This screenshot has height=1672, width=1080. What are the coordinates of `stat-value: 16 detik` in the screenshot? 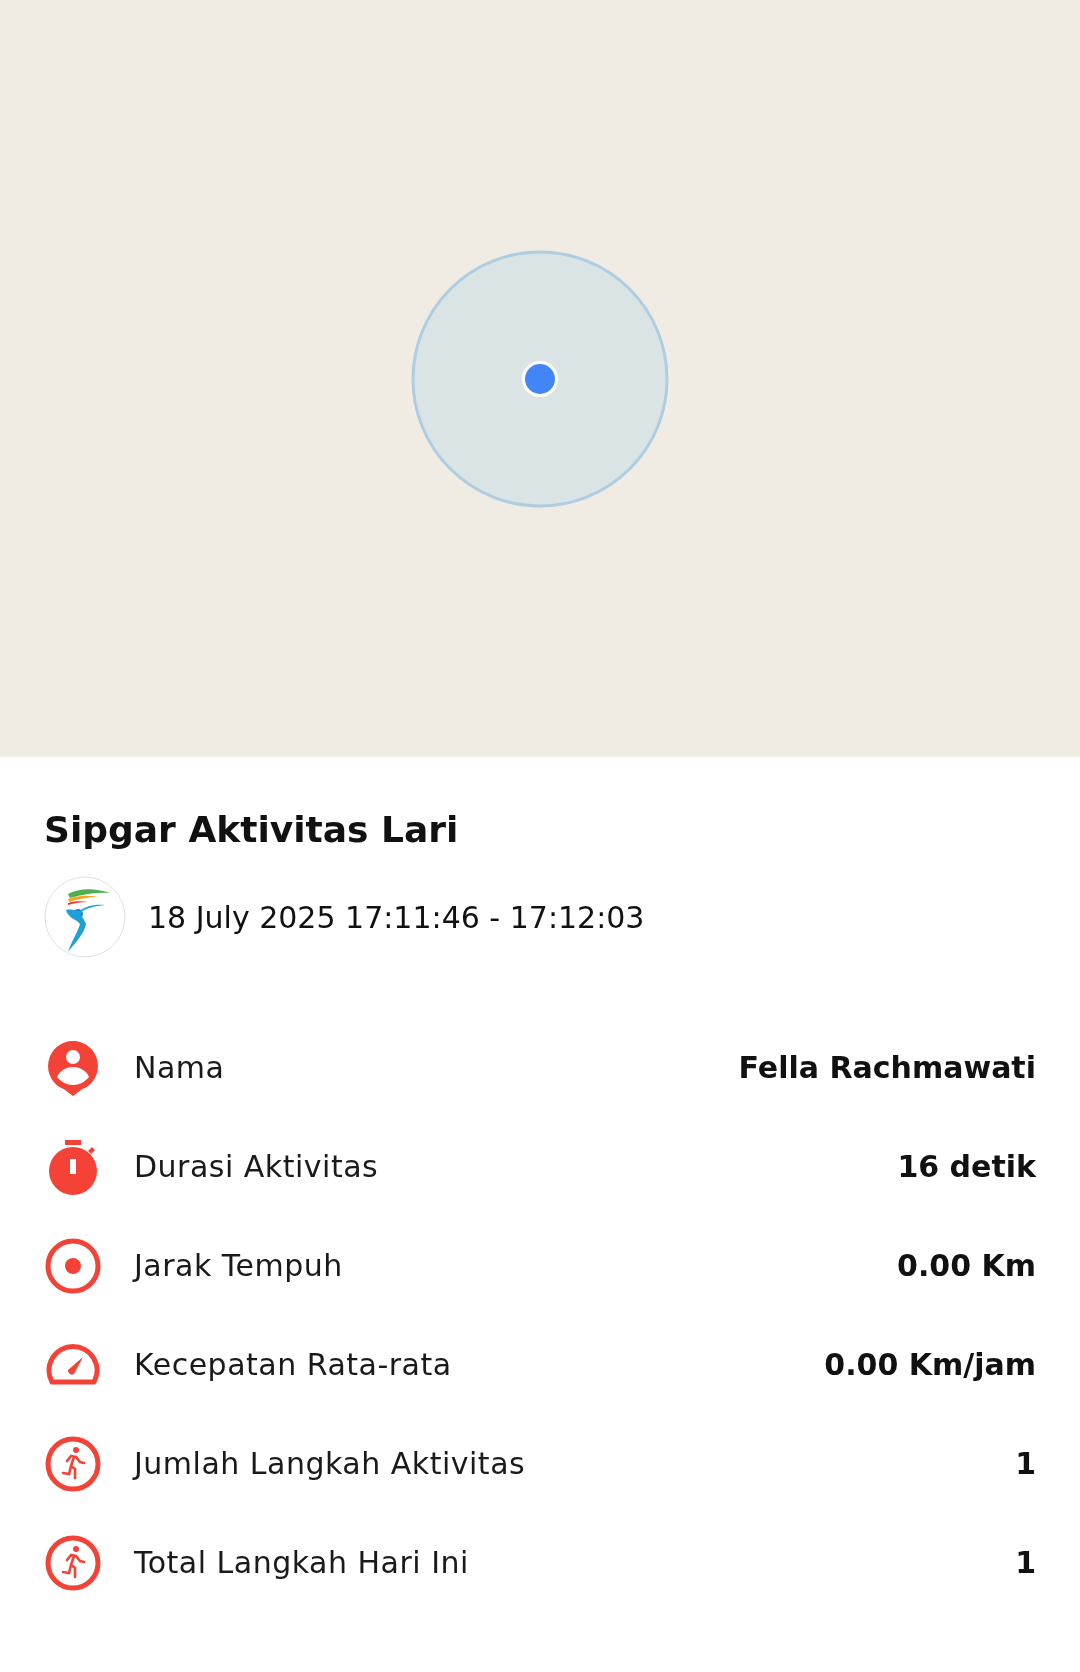 It's located at (966, 1166).